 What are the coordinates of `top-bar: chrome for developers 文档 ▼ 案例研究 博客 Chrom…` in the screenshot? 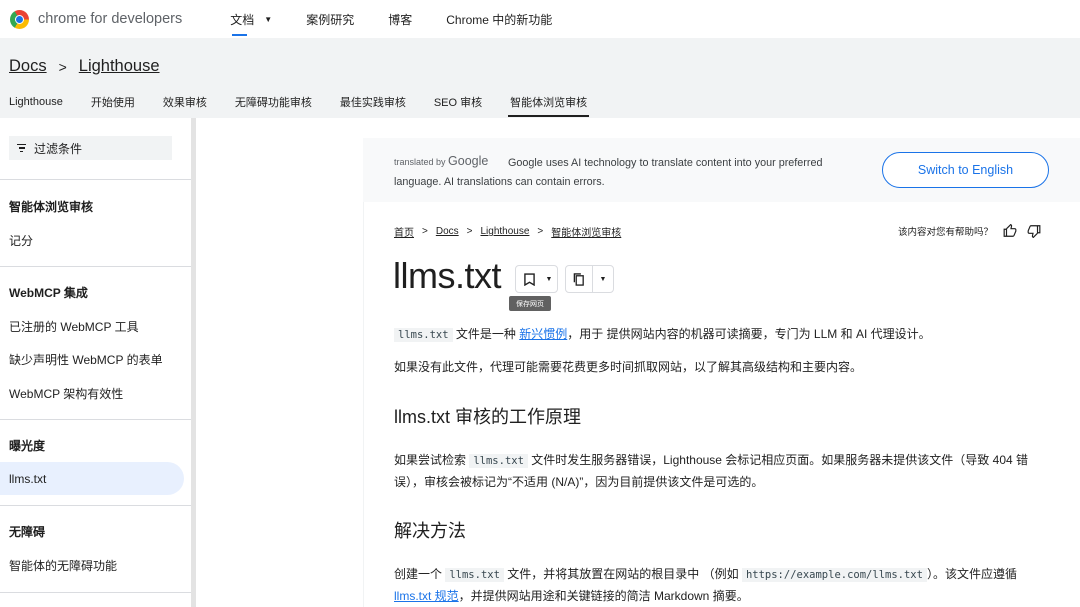 It's located at (540, 19).